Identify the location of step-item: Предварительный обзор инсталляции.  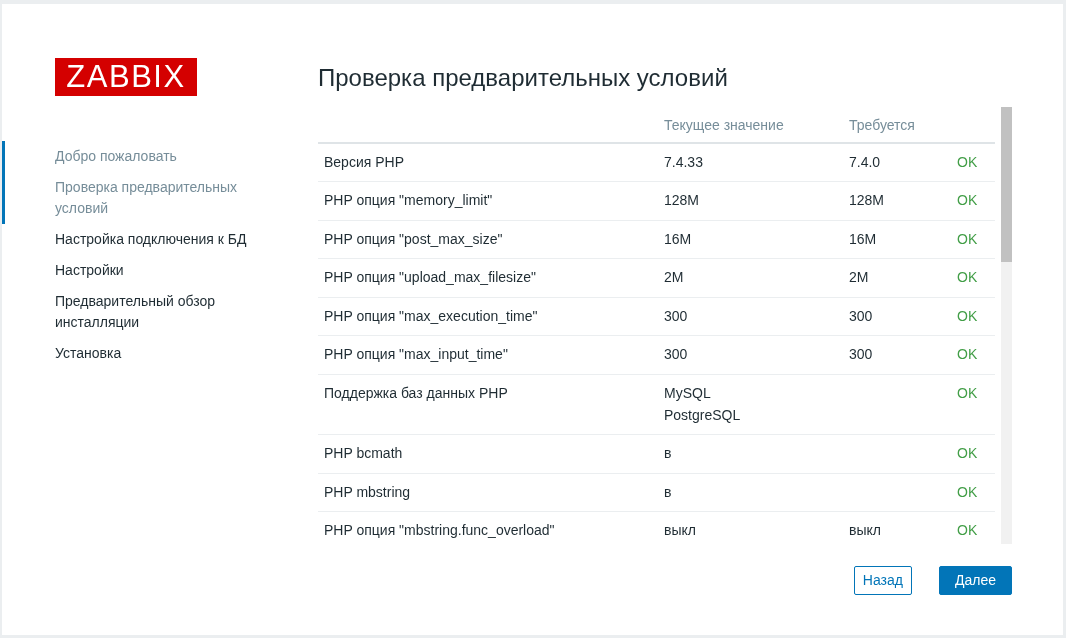
(135, 312).